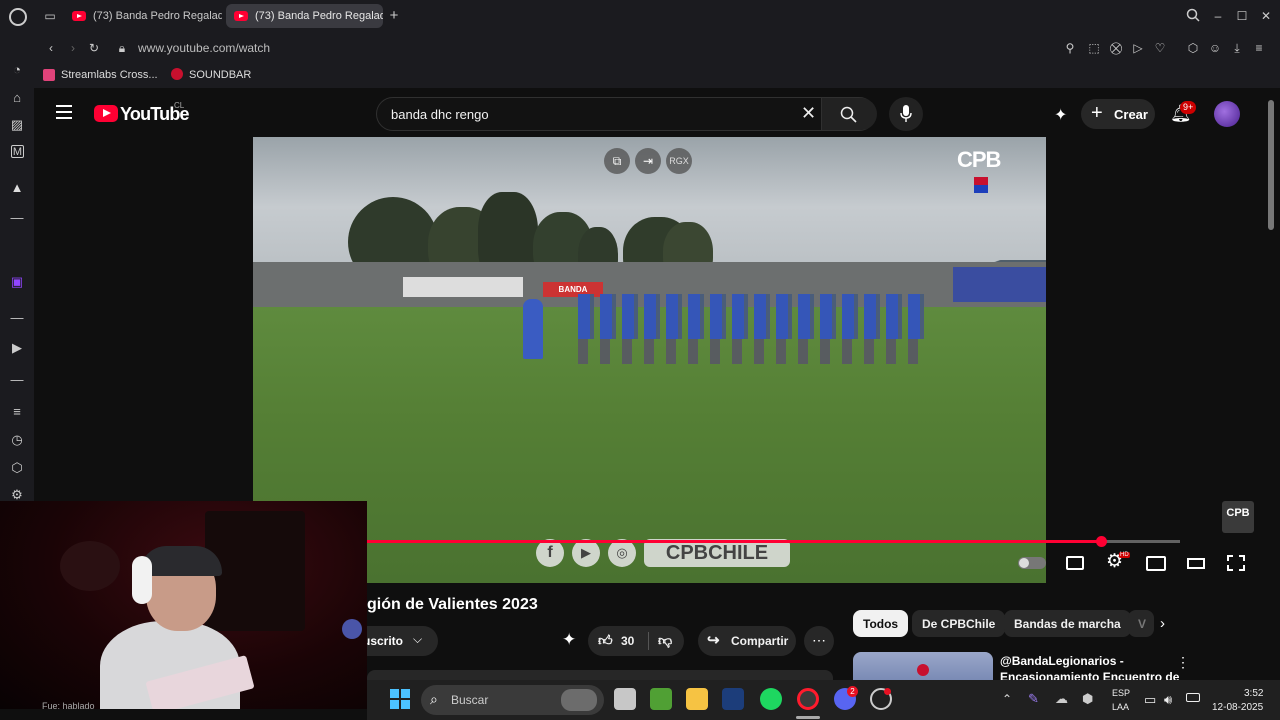 This screenshot has height=720, width=1280. Describe the element at coordinates (17, 188) in the screenshot. I see `aria-ai-icon: ▲` at that location.